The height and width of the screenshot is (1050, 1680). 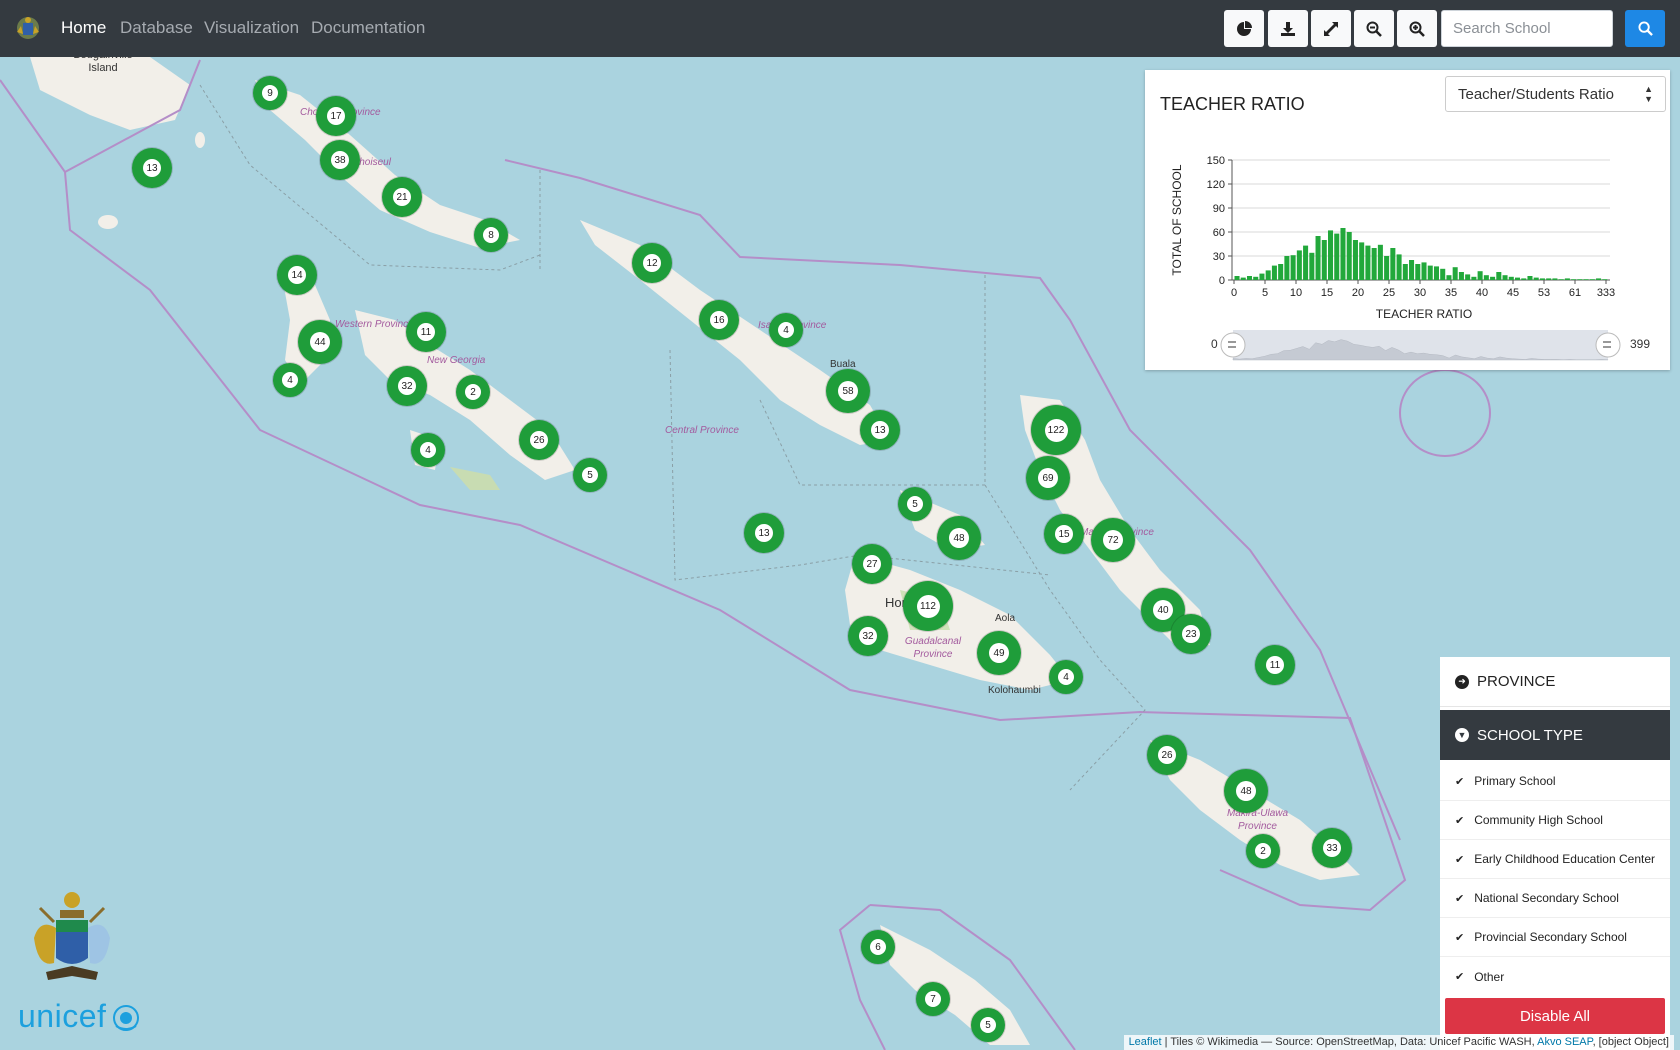 What do you see at coordinates (1327, 293) in the screenshot?
I see `x-tick-label: 15` at bounding box center [1327, 293].